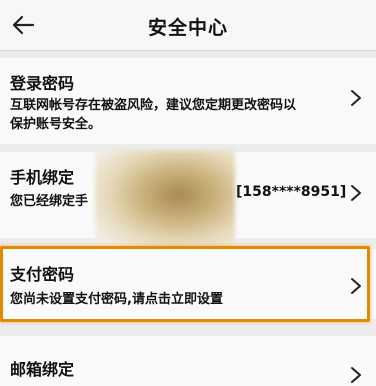 The height and width of the screenshot is (386, 376). Describe the element at coordinates (188, 361) in the screenshot. I see `email-binding-item: 邮箱绑定` at that location.